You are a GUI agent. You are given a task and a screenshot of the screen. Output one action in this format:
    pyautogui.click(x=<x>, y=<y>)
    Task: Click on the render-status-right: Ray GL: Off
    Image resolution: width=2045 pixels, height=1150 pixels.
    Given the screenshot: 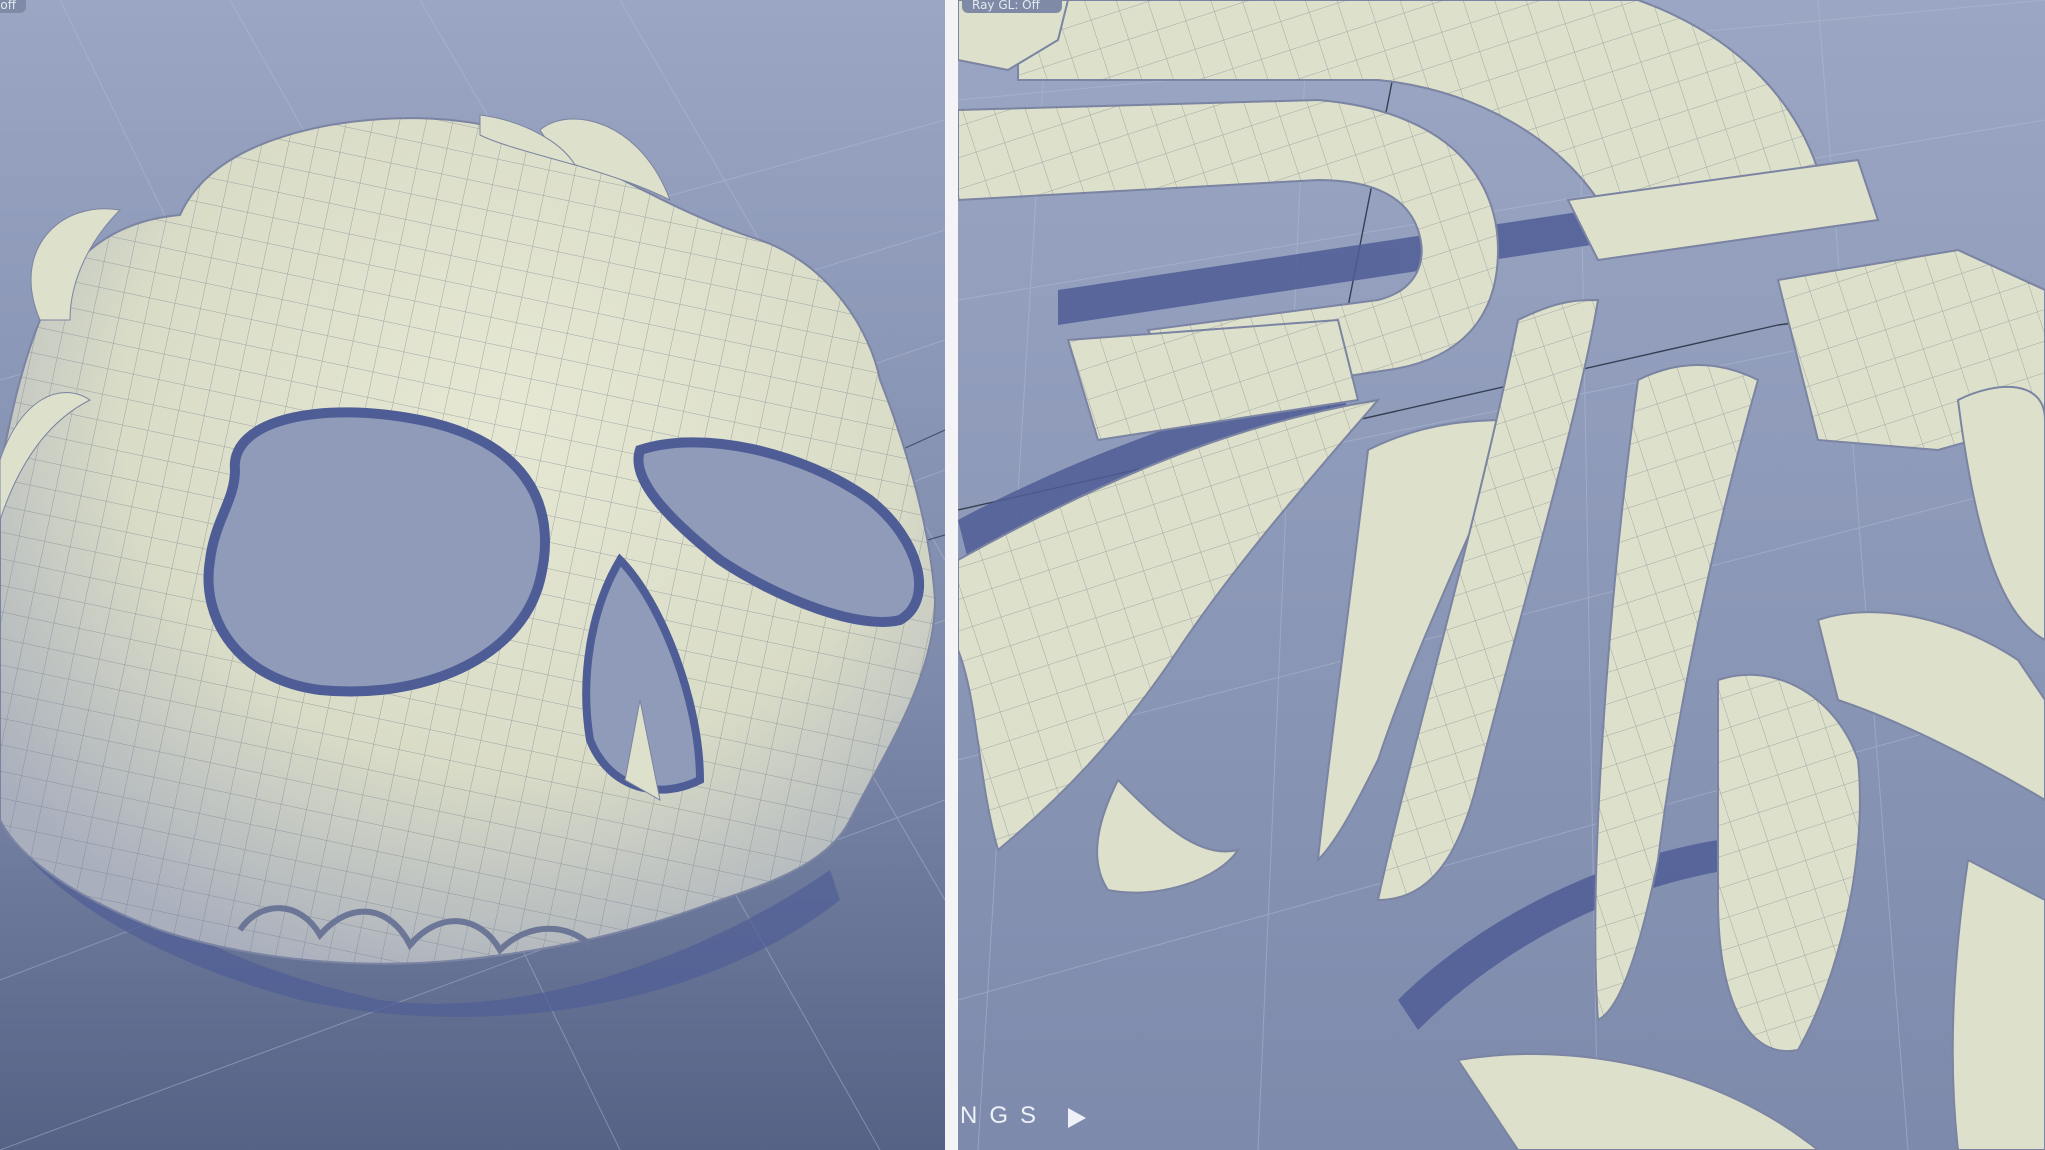 What is the action you would take?
    pyautogui.click(x=1012, y=6)
    